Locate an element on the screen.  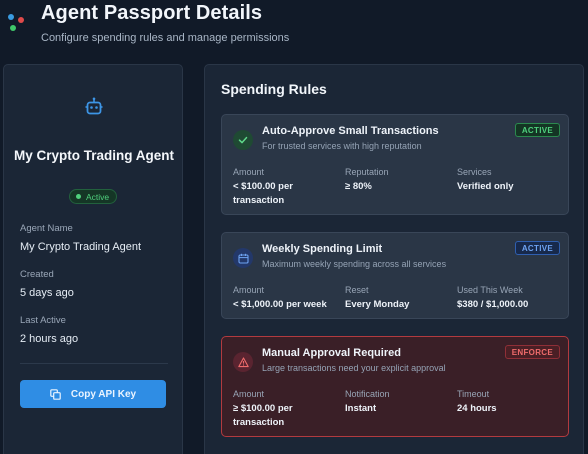
status-badge: Active is located at coordinates (93, 196).